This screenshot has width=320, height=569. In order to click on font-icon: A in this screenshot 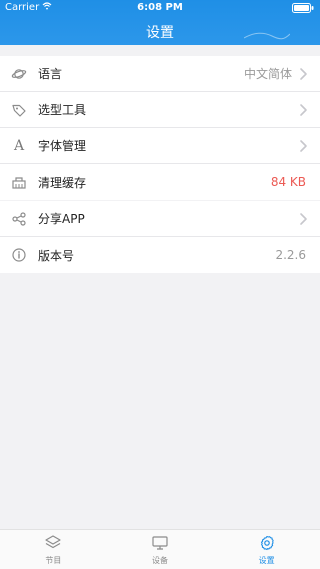, I will do `click(19, 145)`.